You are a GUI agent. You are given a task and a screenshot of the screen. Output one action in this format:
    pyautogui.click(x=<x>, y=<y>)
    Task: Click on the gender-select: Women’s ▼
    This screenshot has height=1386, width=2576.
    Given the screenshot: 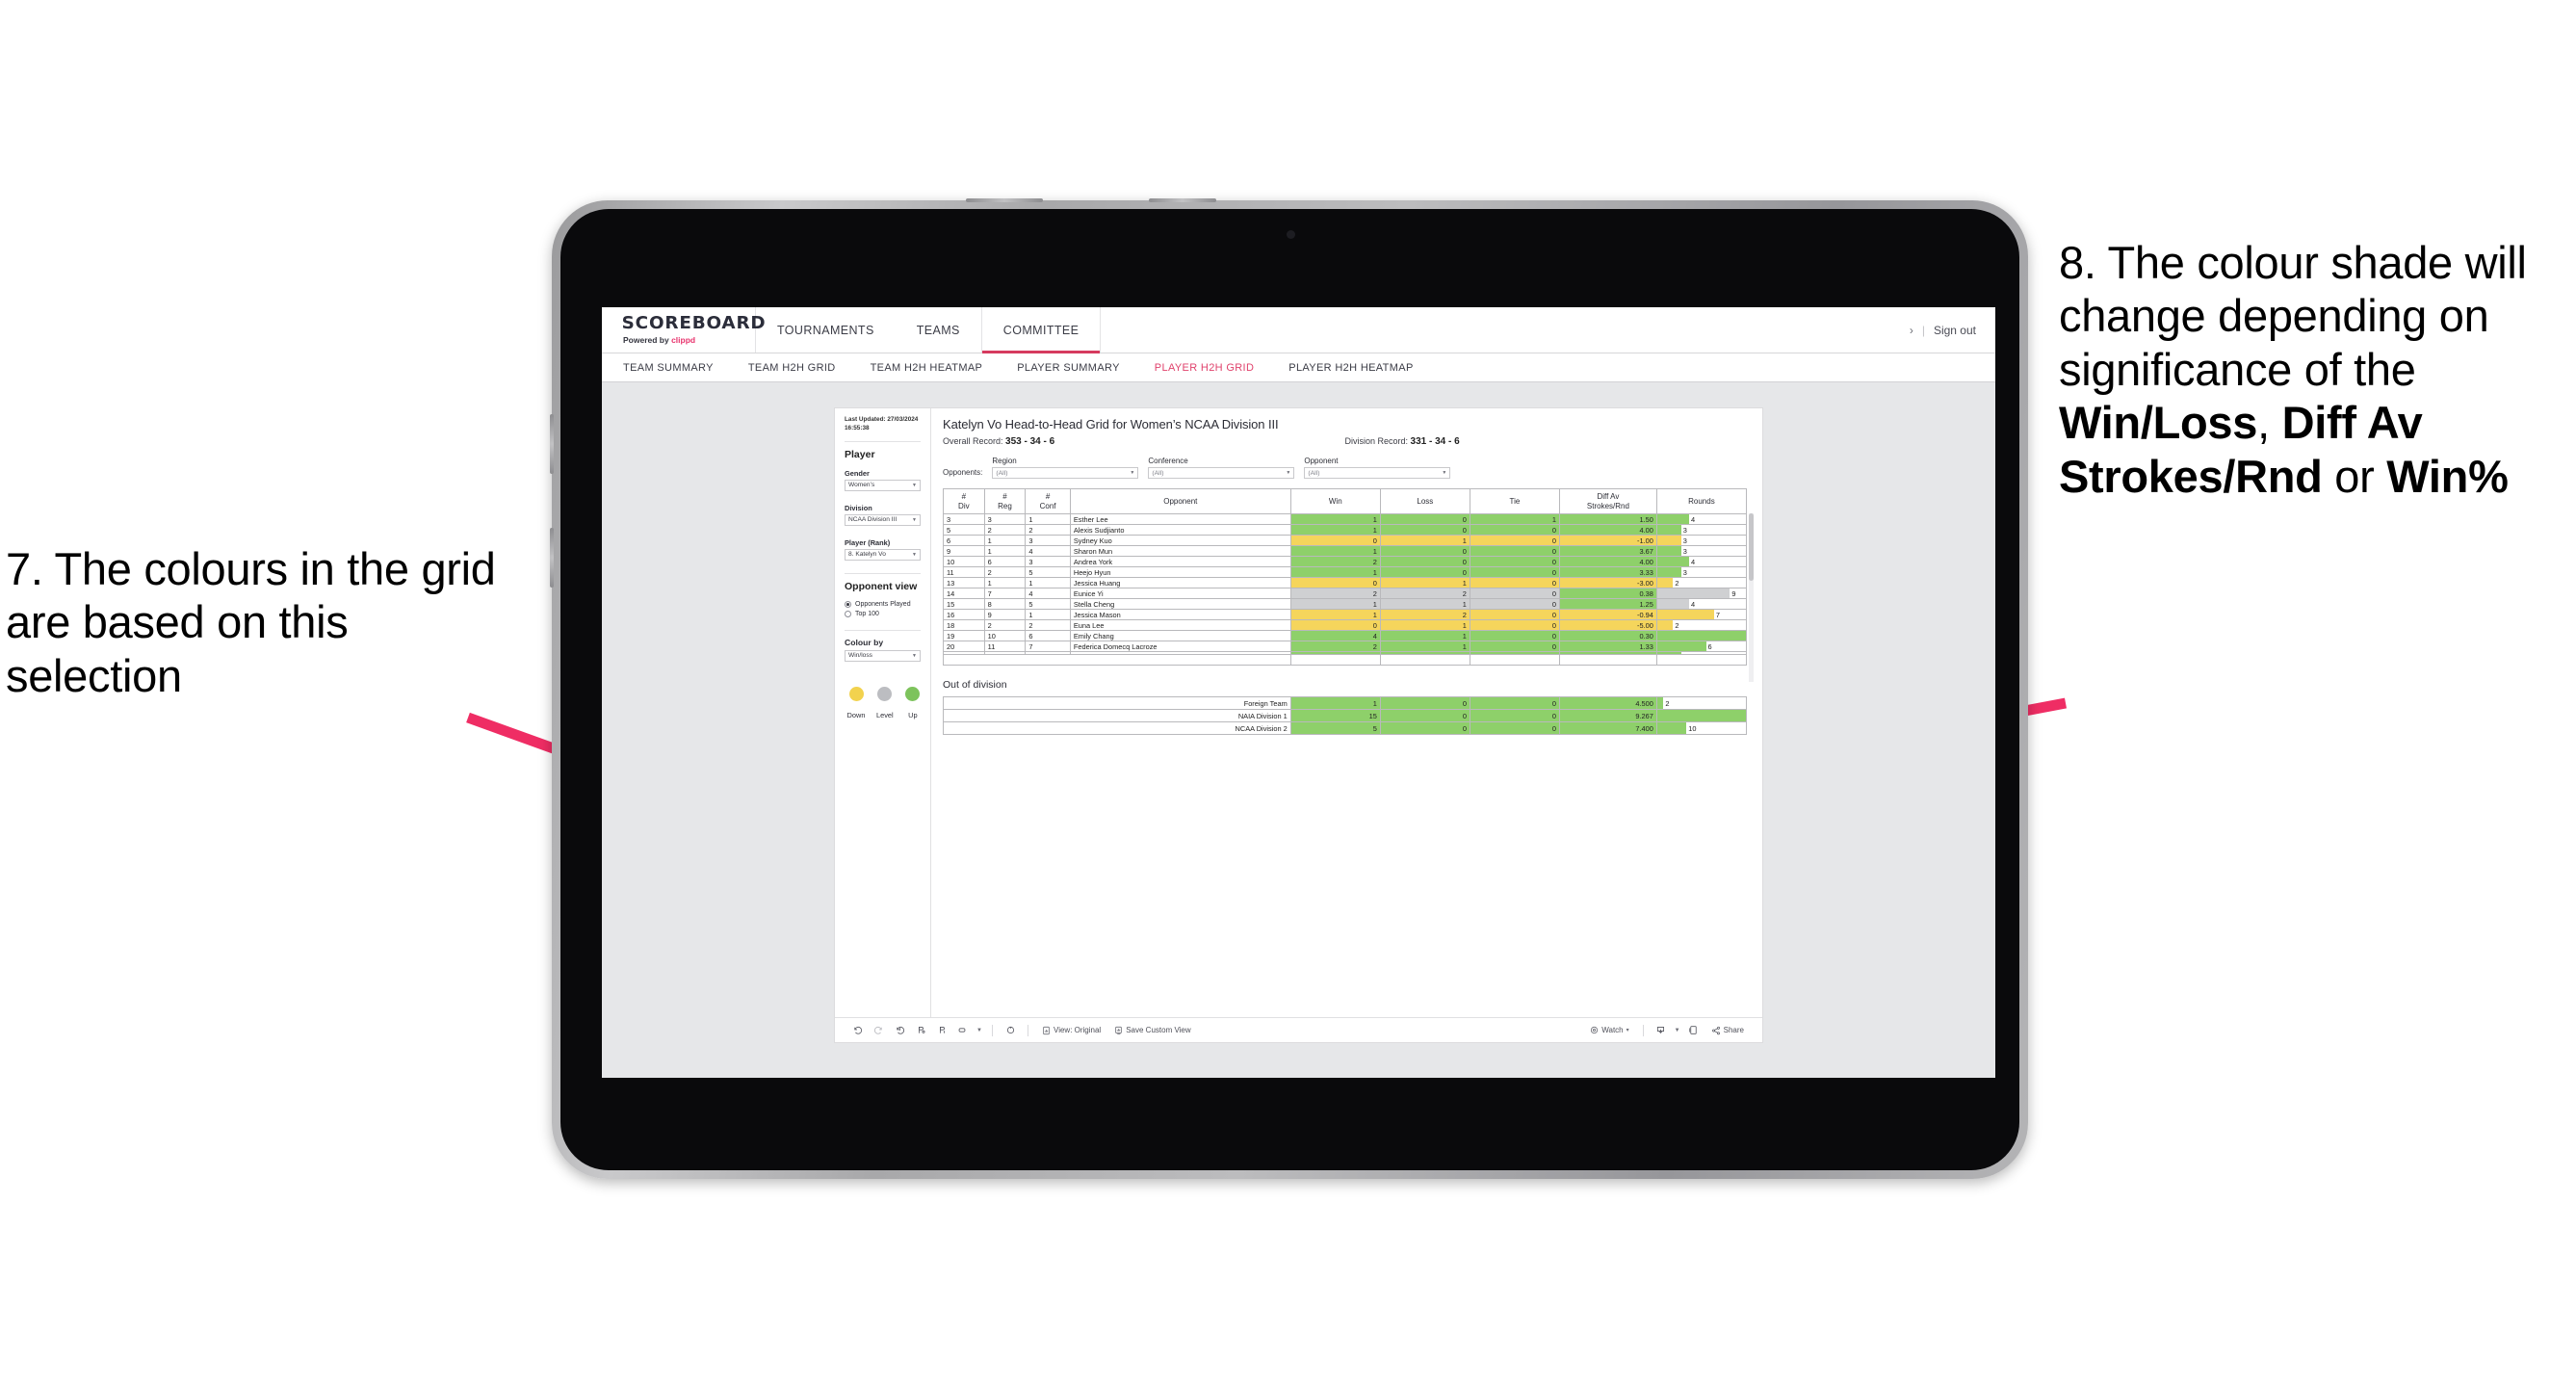 What is the action you would take?
    pyautogui.click(x=883, y=485)
    